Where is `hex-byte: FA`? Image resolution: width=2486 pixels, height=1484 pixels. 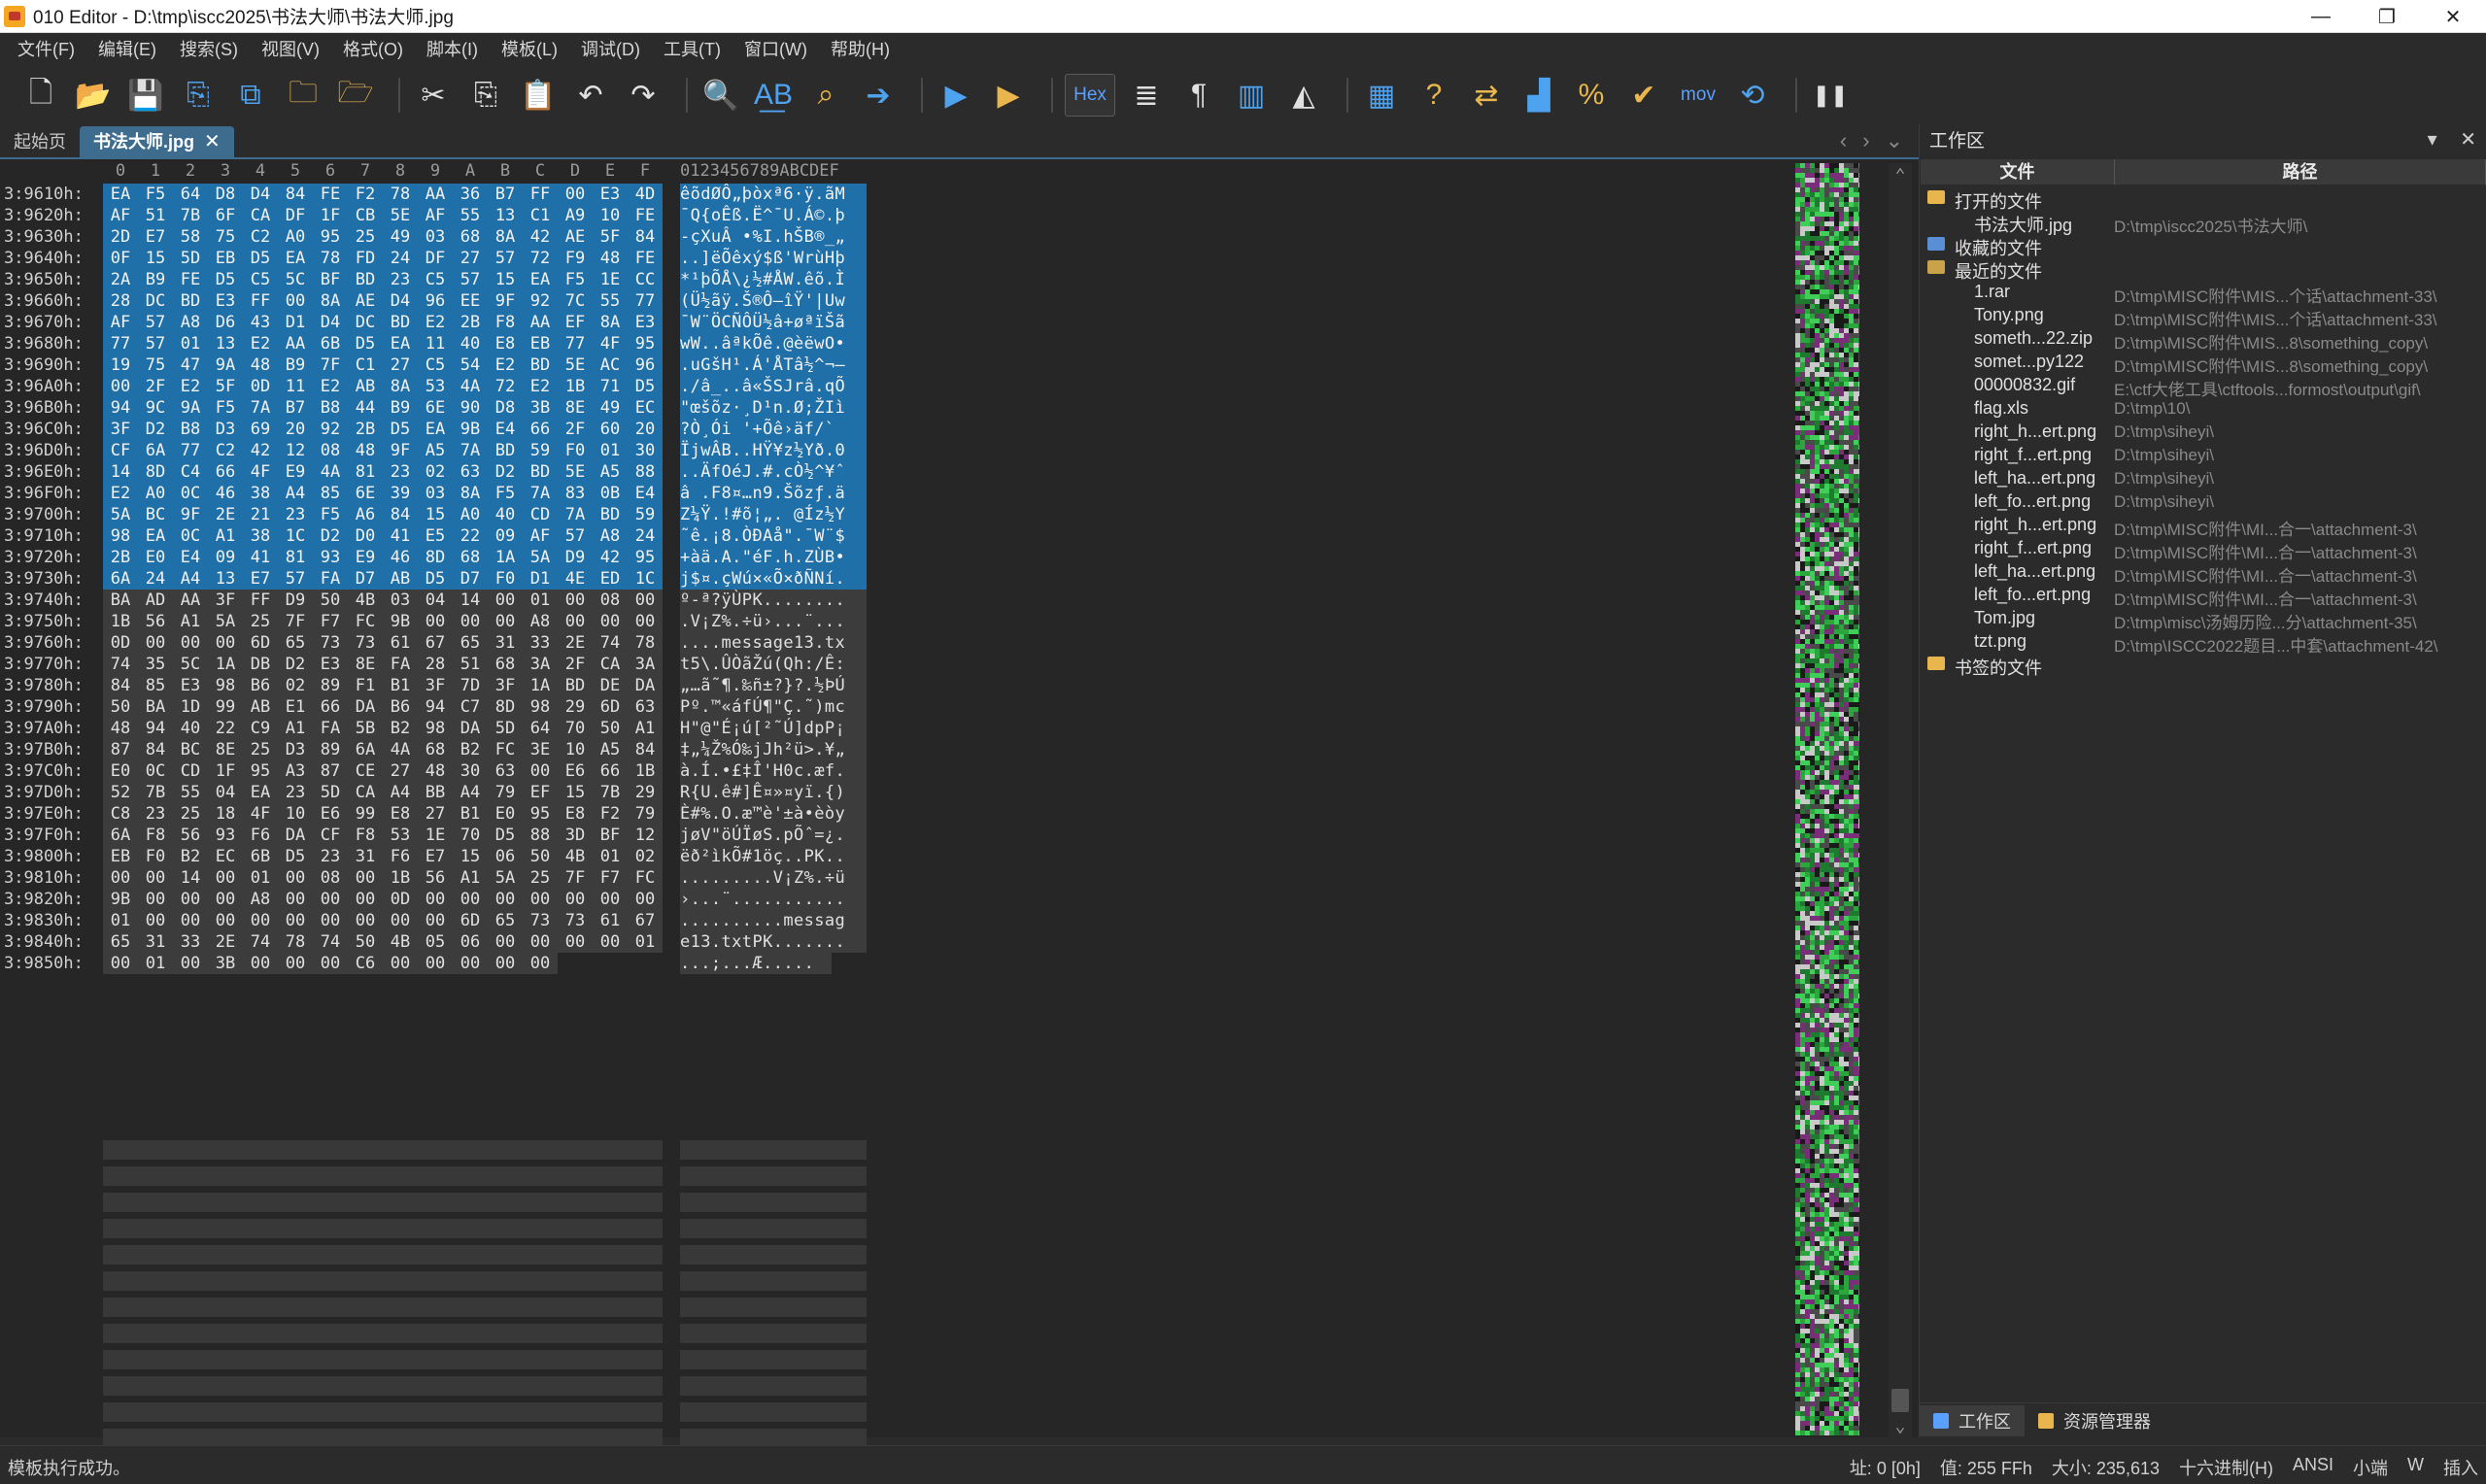 hex-byte: FA is located at coordinates (330, 728).